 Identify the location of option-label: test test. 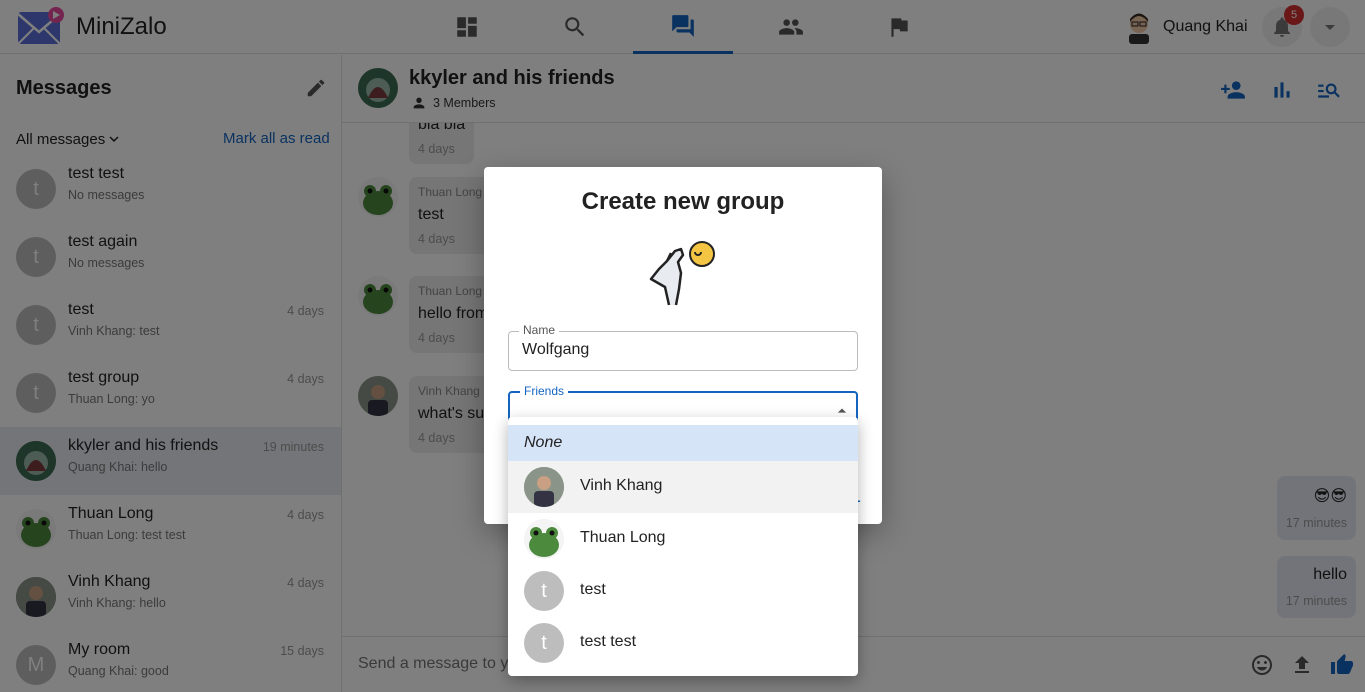
(608, 641).